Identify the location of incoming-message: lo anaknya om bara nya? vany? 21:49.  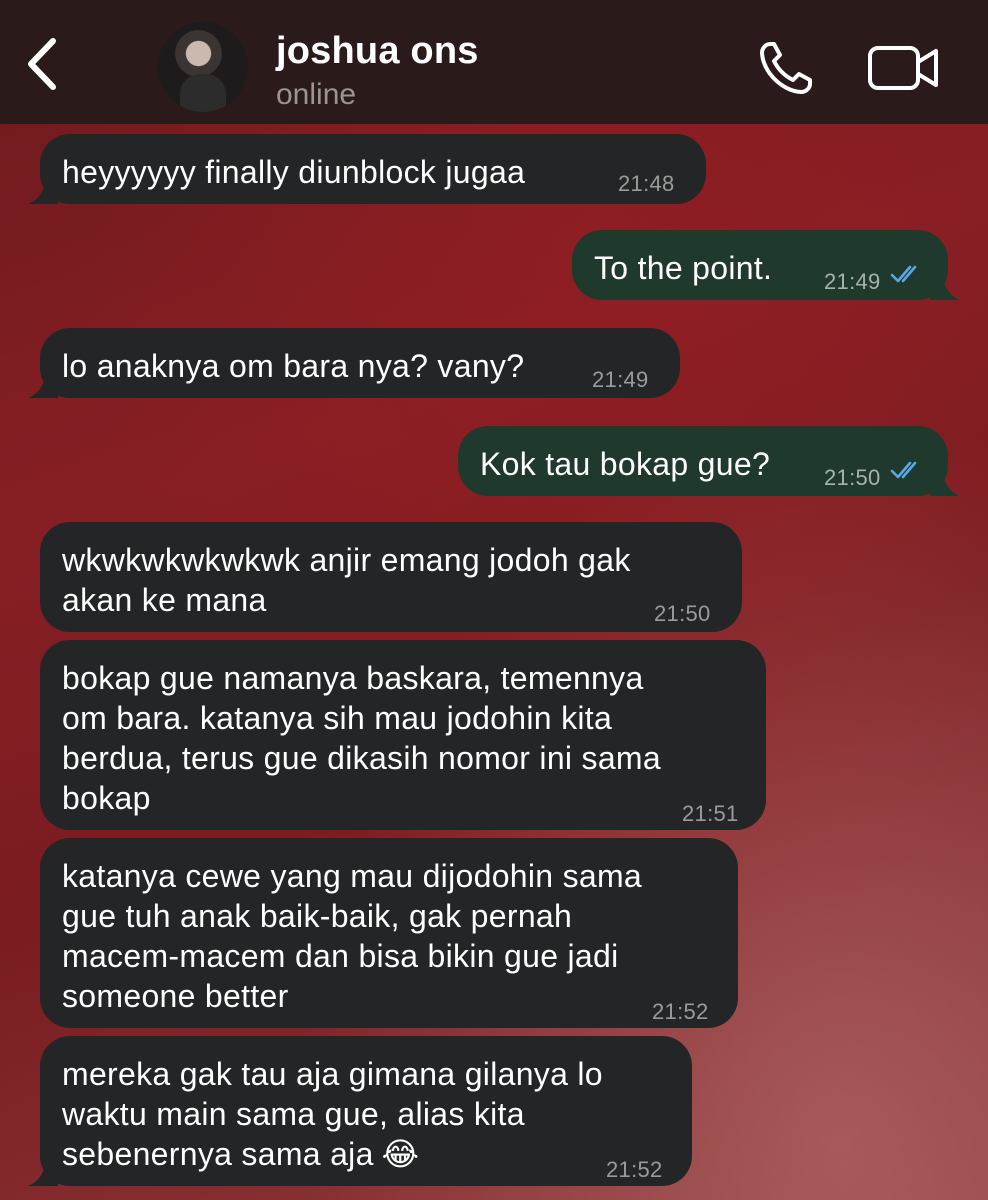
(354, 363).